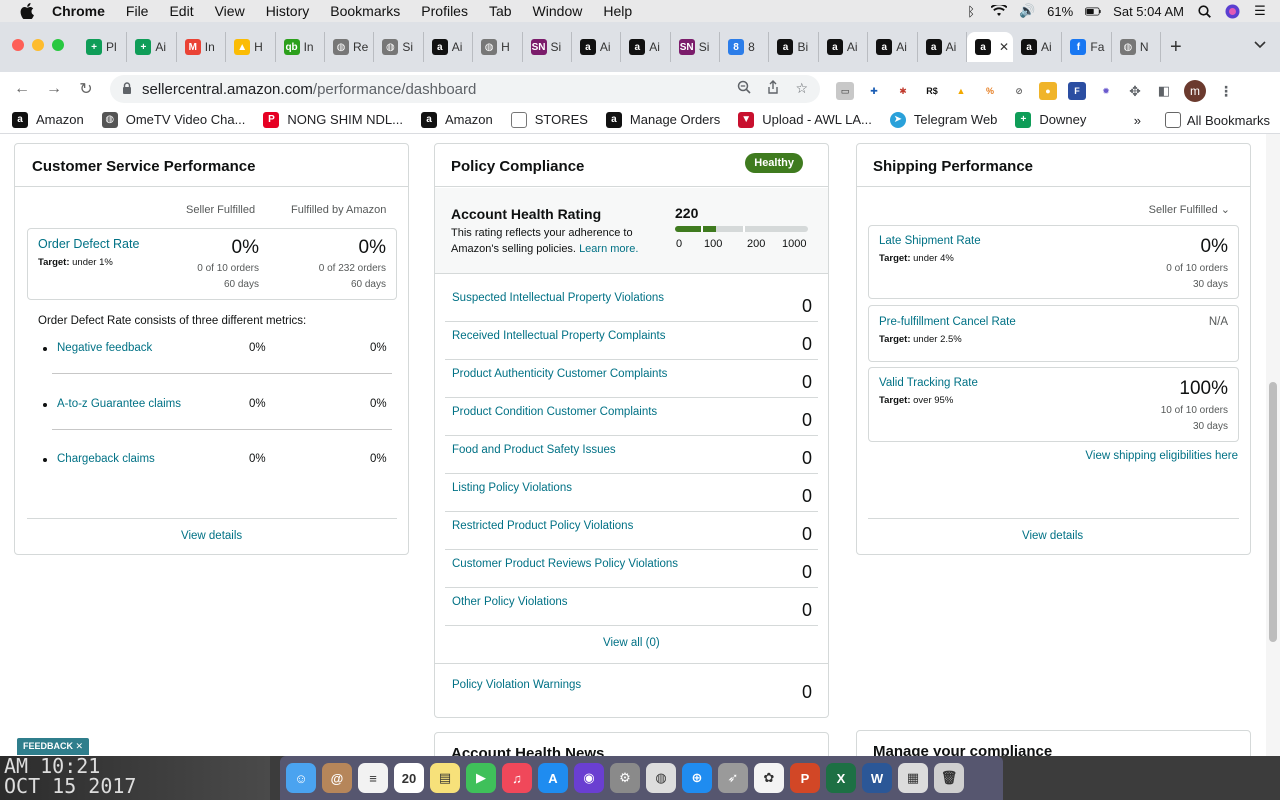 This screenshot has height=800, width=1280. Describe the element at coordinates (947, 322) in the screenshot. I see `pre-fulfillment-cancel-rate-link: Pre-fulfillment Cancel Rate` at that location.